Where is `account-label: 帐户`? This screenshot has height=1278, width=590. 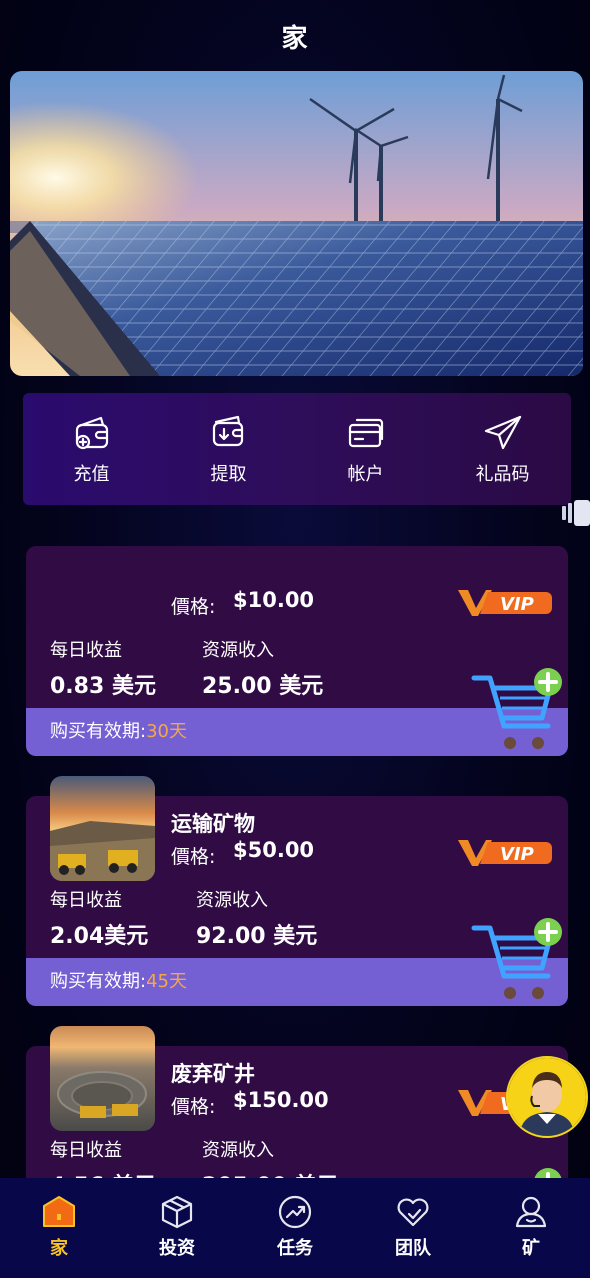 account-label: 帐户 is located at coordinates (365, 474).